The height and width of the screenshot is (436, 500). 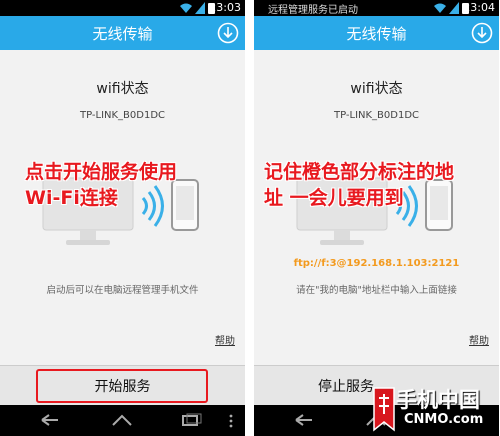 I want to click on cnmo-logo-icon, so click(x=384, y=409).